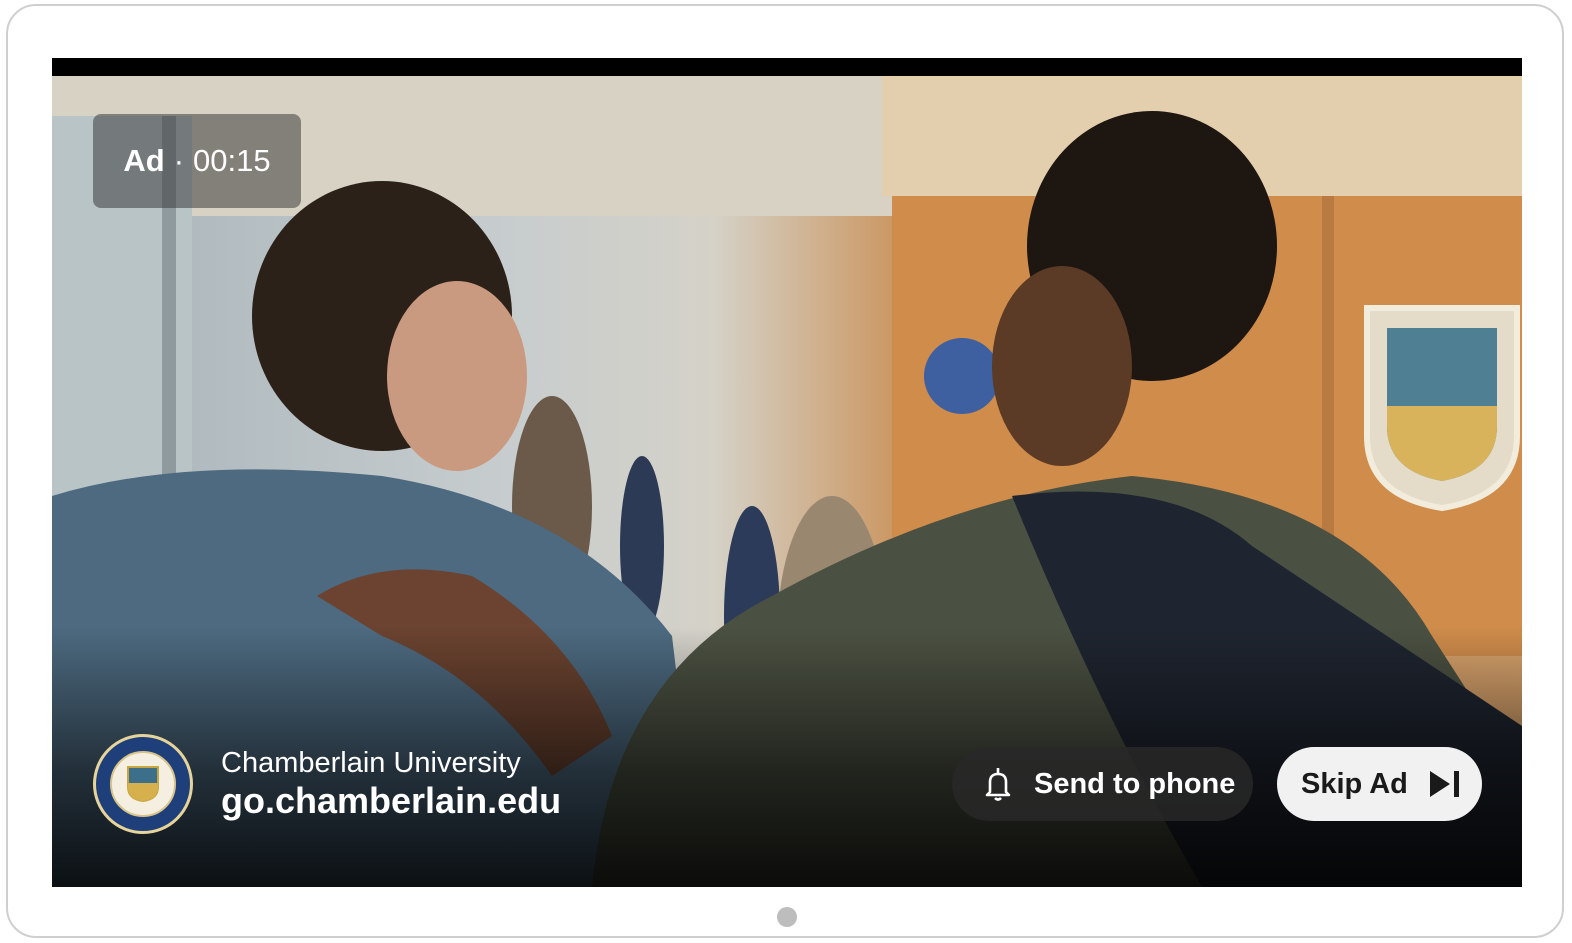  I want to click on send-to-phone-button: Send to phone, so click(1102, 784).